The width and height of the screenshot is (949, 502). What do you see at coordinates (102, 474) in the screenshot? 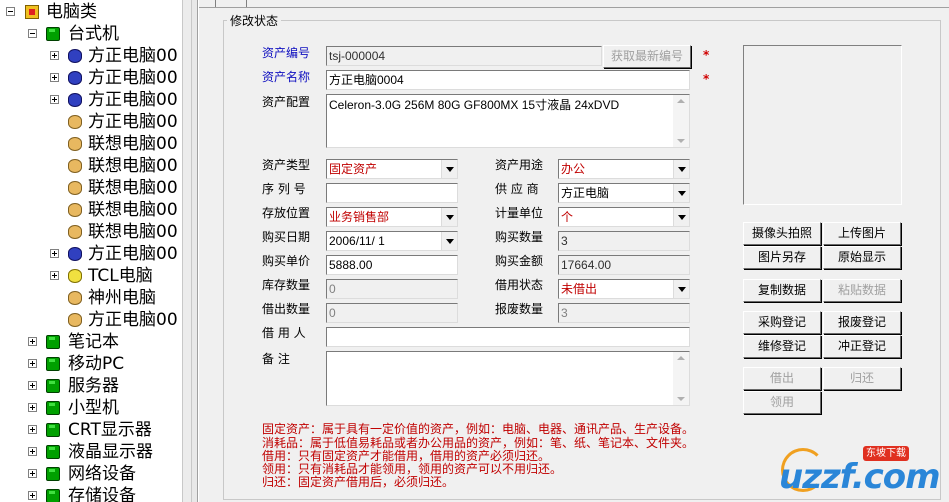
I see `tree-node-label: 网络设备` at bounding box center [102, 474].